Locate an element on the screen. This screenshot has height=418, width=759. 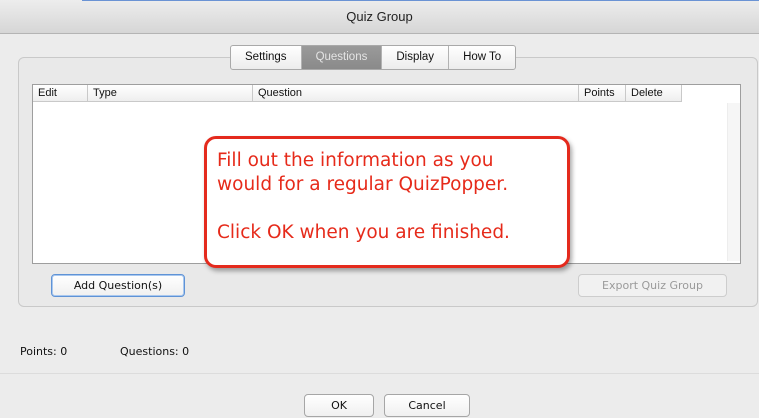
tab-how-to: How To is located at coordinates (482, 57).